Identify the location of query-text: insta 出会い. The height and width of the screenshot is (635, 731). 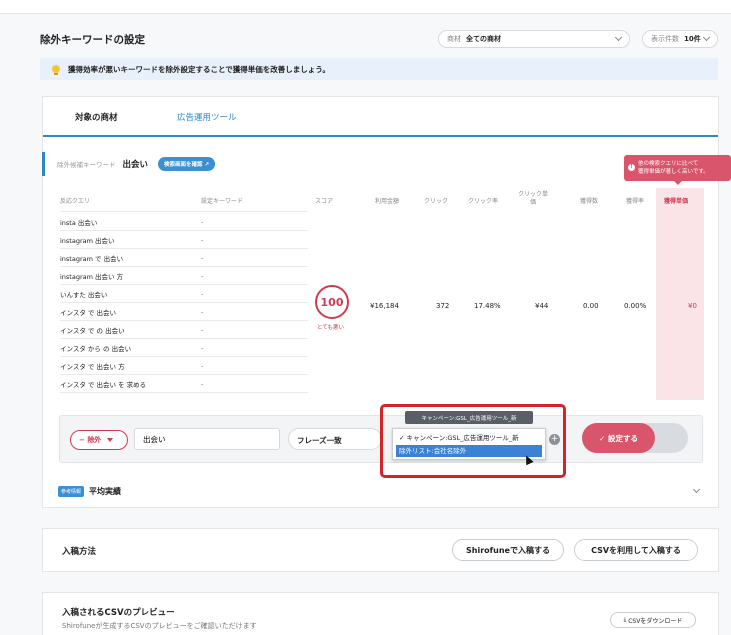
(79, 222).